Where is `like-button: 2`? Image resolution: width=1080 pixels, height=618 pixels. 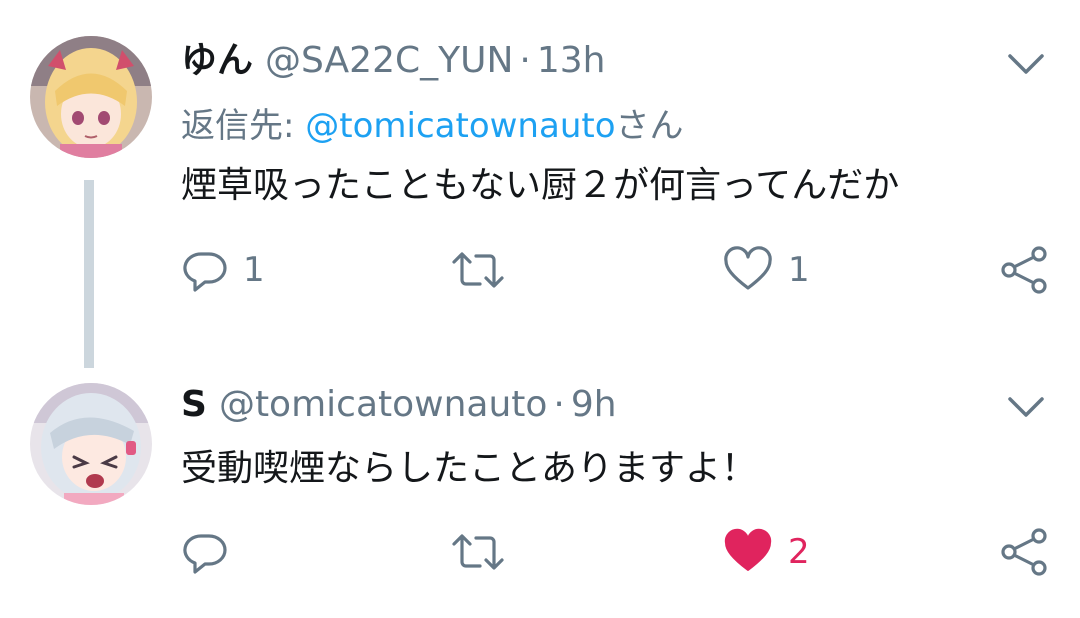 like-button: 2 is located at coordinates (766, 552).